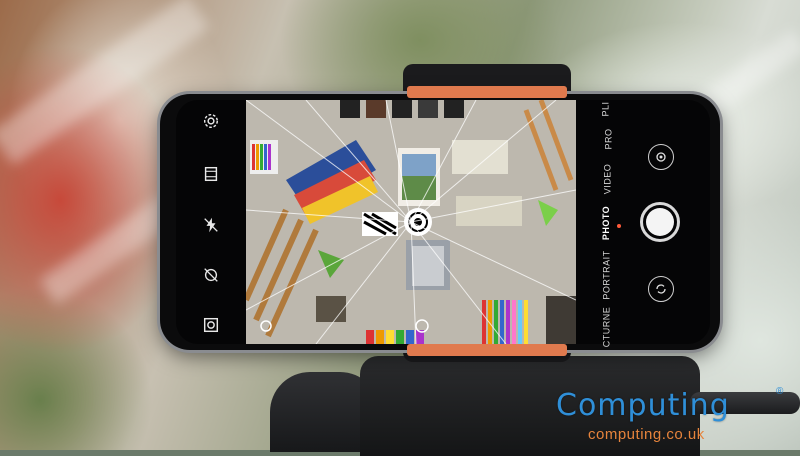  I want to click on switch-camera-icon, so click(661, 289).